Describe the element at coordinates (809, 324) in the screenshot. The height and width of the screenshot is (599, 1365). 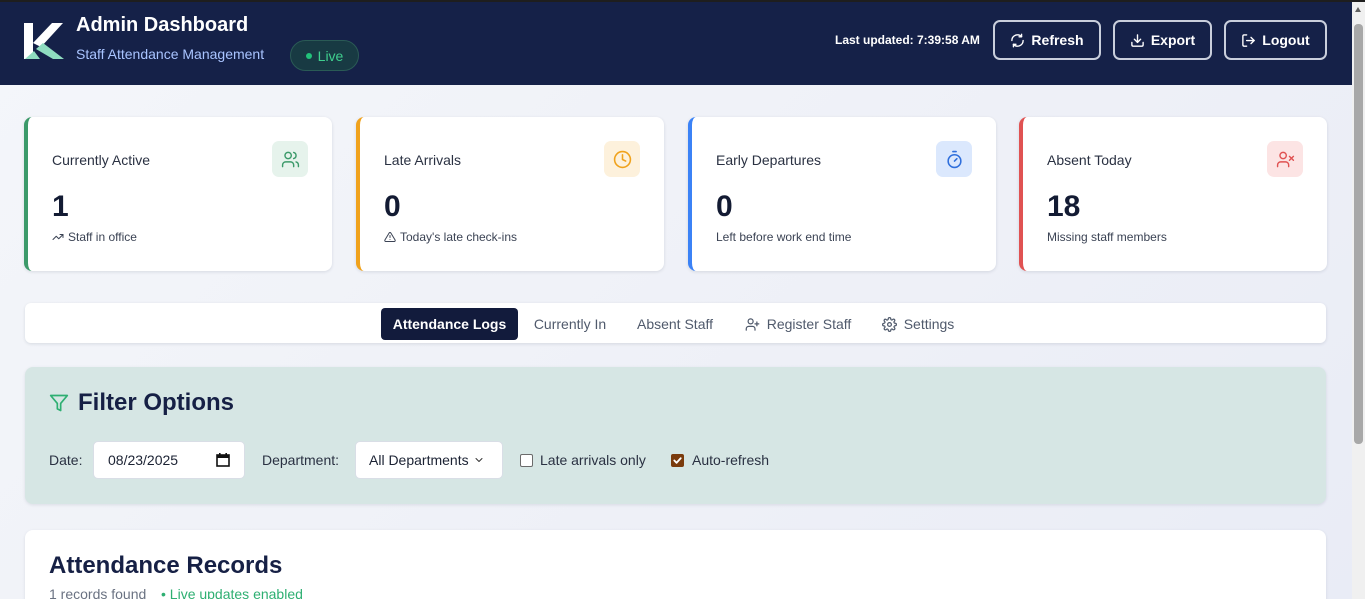
I see `tab-label: Register Staff` at that location.